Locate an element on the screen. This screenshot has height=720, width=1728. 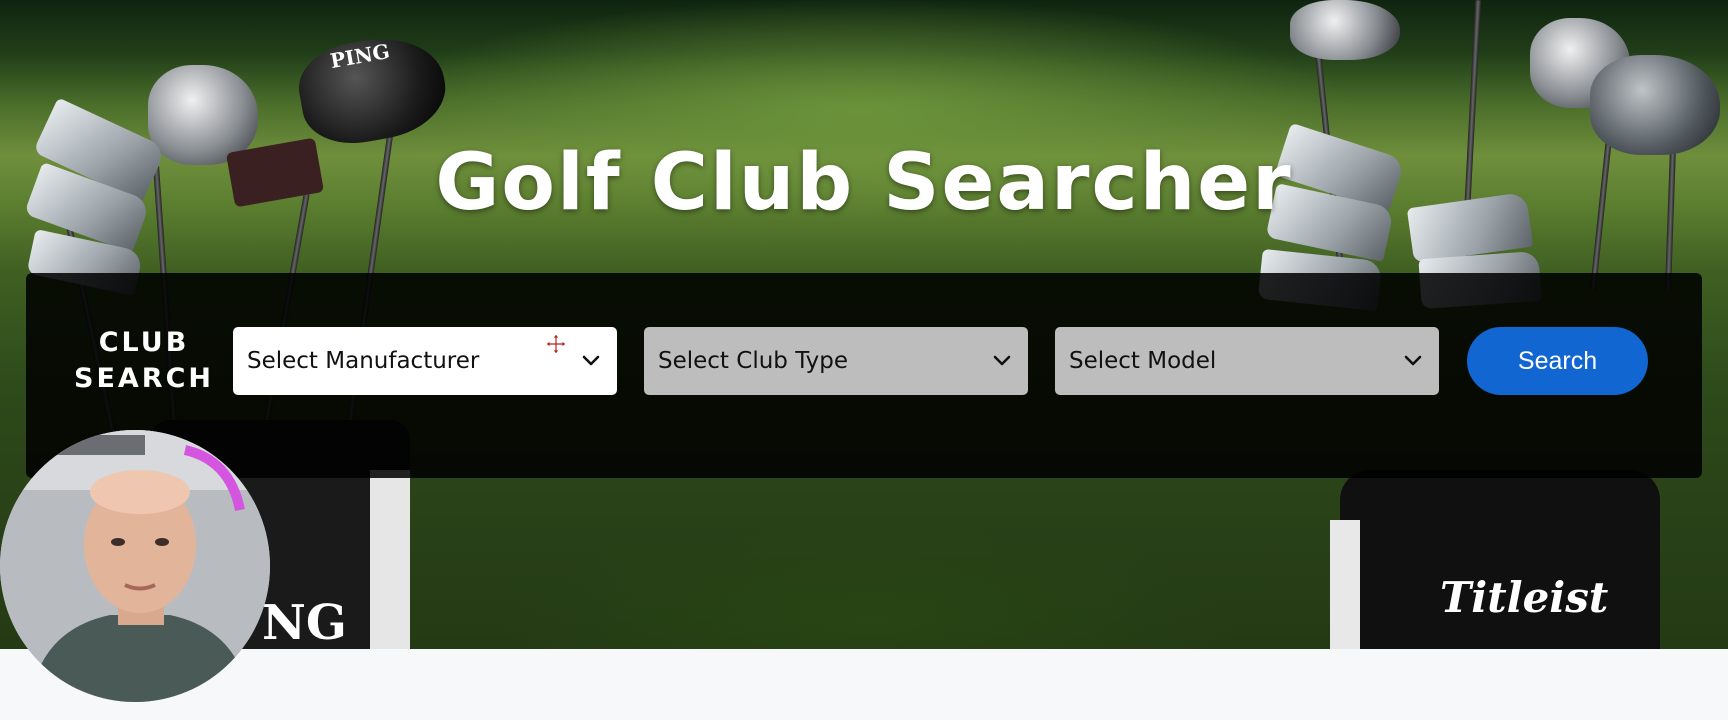
search-button: Search is located at coordinates (1557, 361).